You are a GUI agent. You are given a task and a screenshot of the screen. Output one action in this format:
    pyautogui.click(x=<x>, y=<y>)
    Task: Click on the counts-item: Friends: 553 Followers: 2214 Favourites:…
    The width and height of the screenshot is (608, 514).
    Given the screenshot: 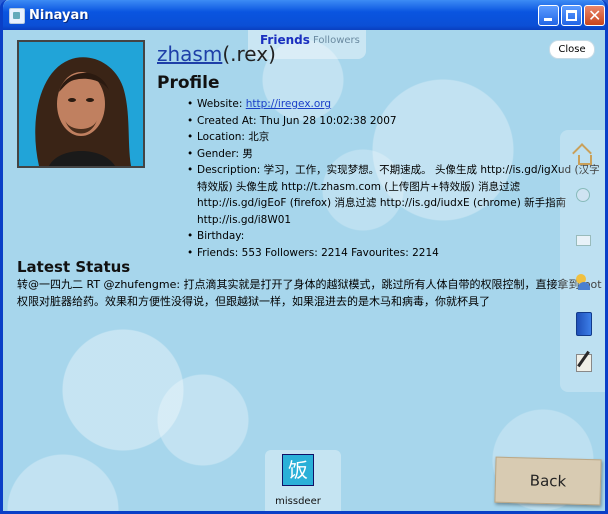 What is the action you would take?
    pyautogui.click(x=396, y=253)
    